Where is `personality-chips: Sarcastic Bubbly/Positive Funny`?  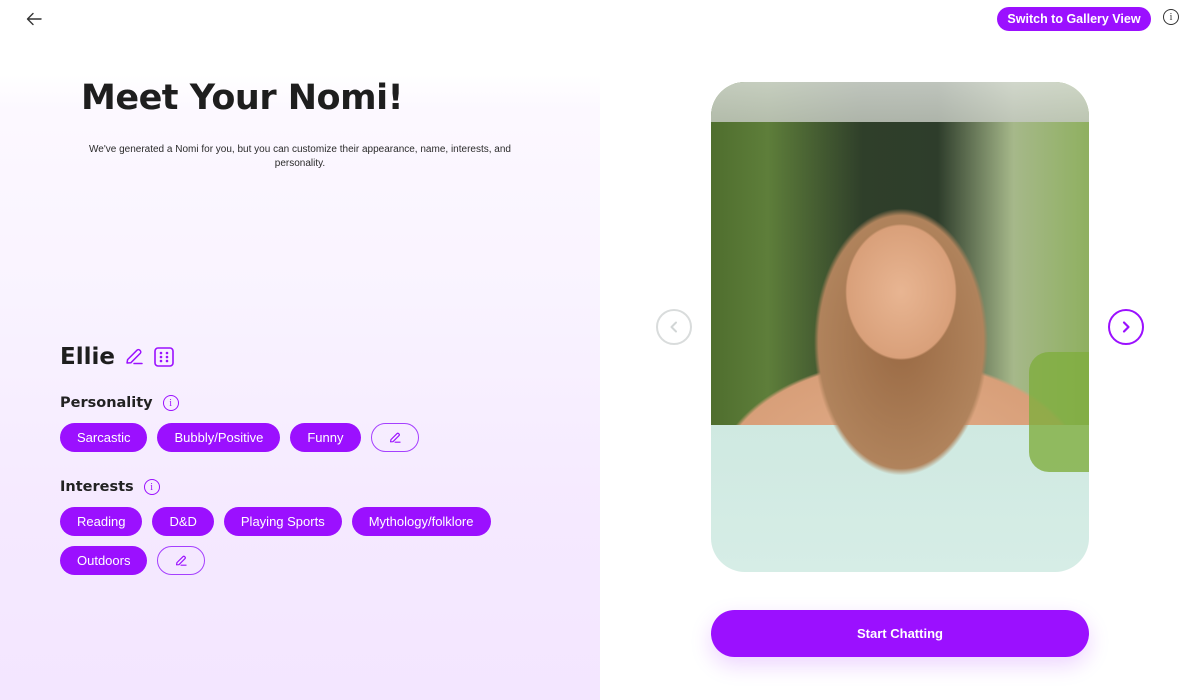 personality-chips: Sarcastic Bubbly/Positive Funny is located at coordinates (239, 437).